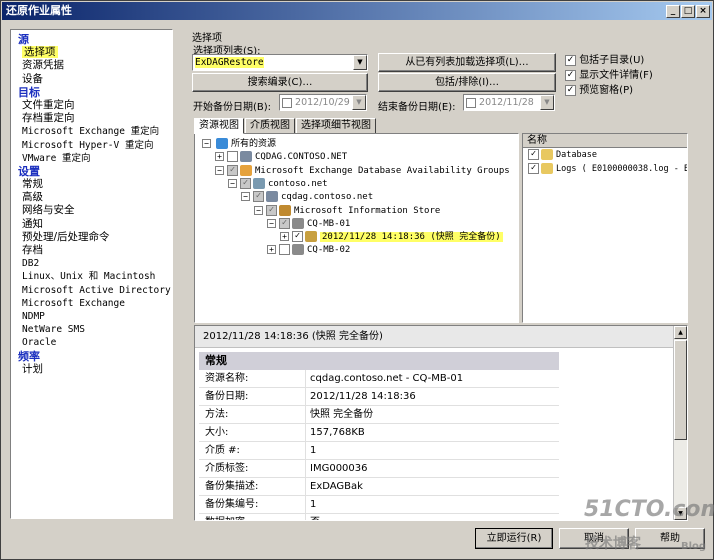  Describe the element at coordinates (91, 145) in the screenshot. I see `nav-item: Microsoft Hyper-V 重定向` at that location.